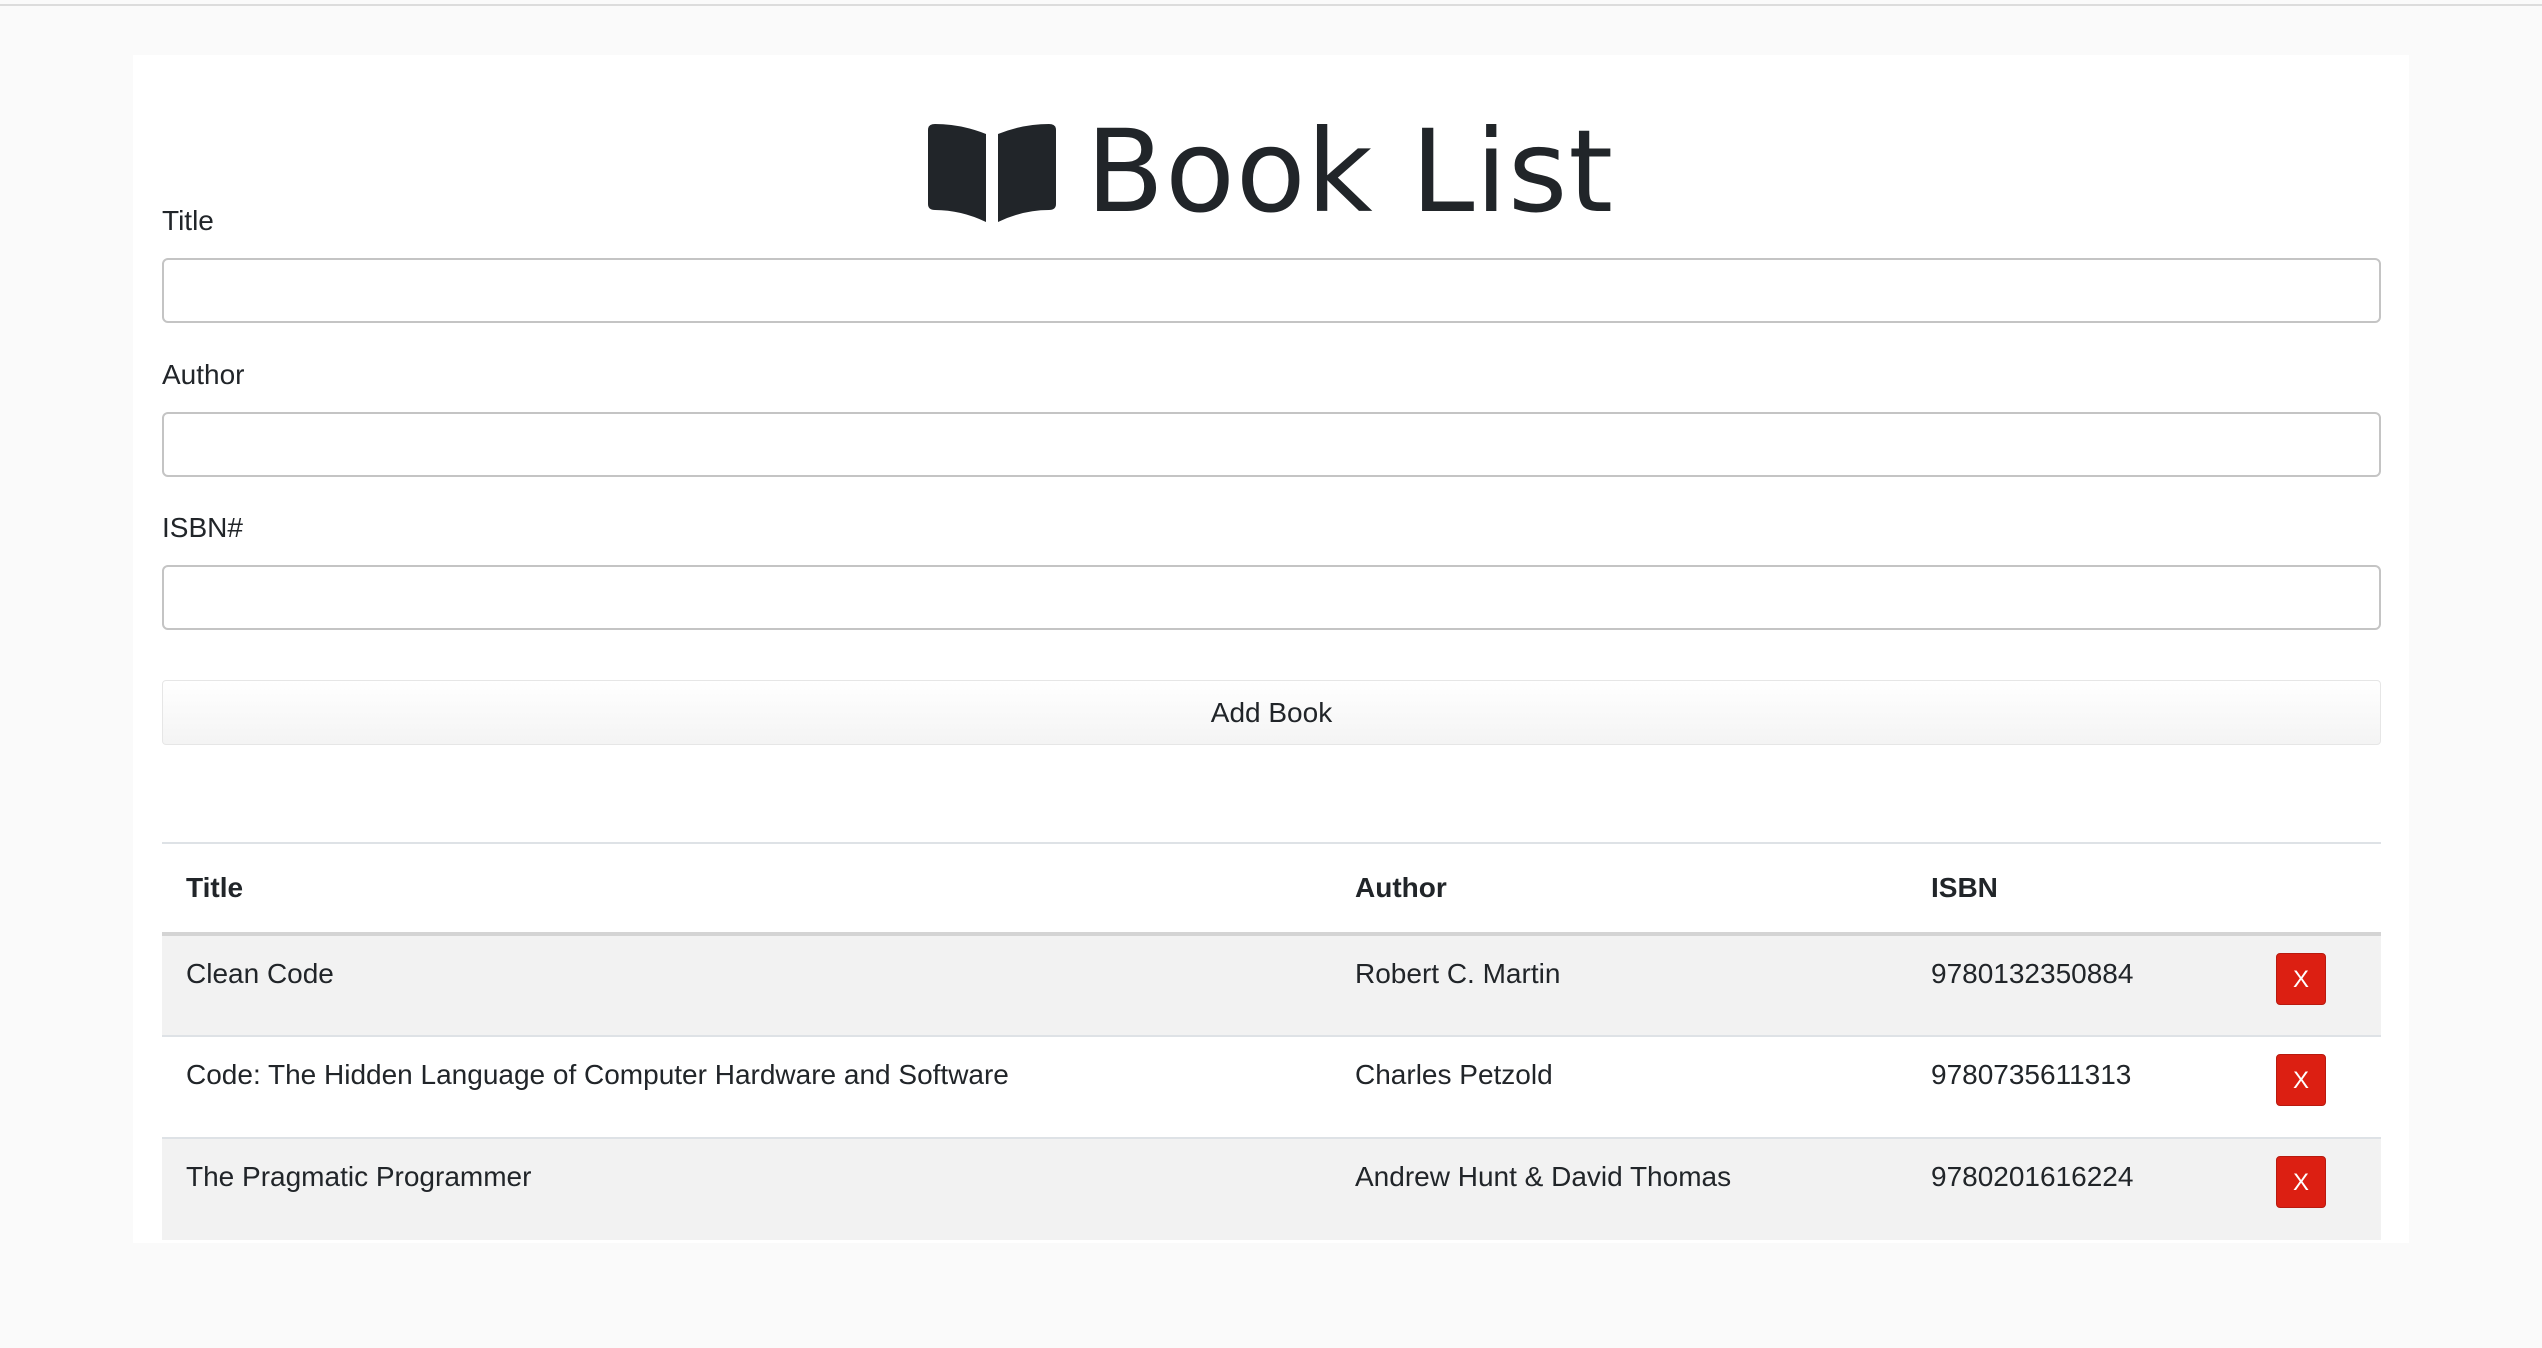 This screenshot has width=2542, height=1348. I want to click on column-header-actions, so click(2311, 889).